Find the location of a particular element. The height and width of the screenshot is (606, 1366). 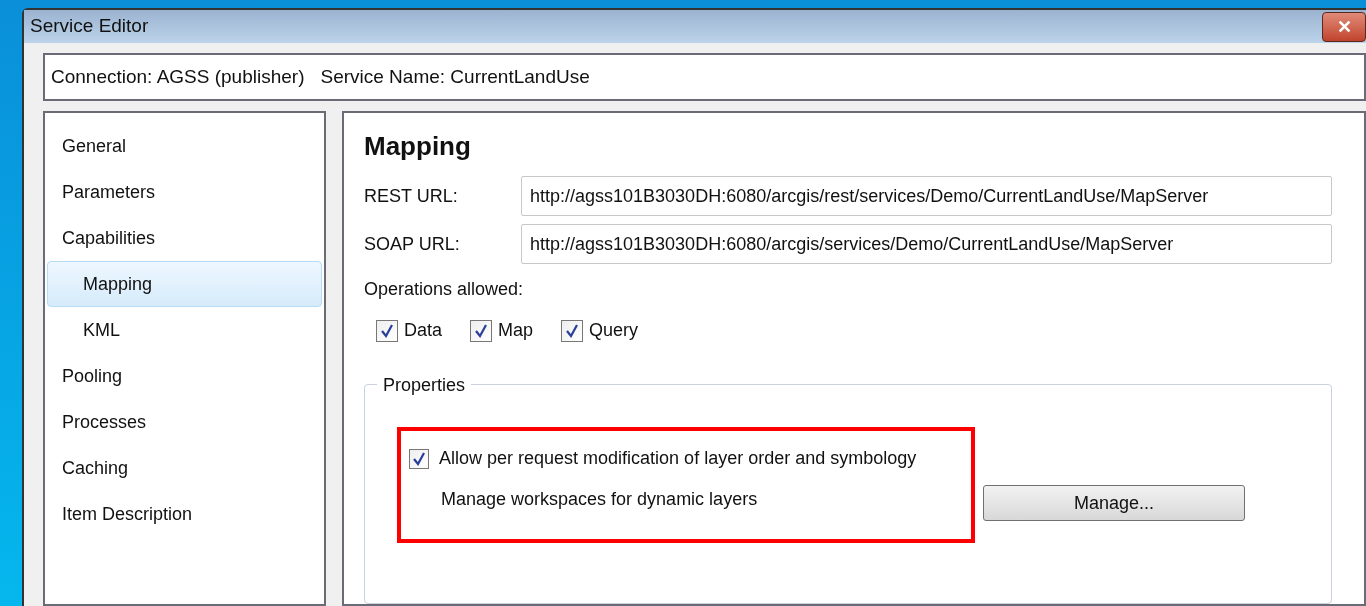

navigation-item: Pooling is located at coordinates (184, 376).